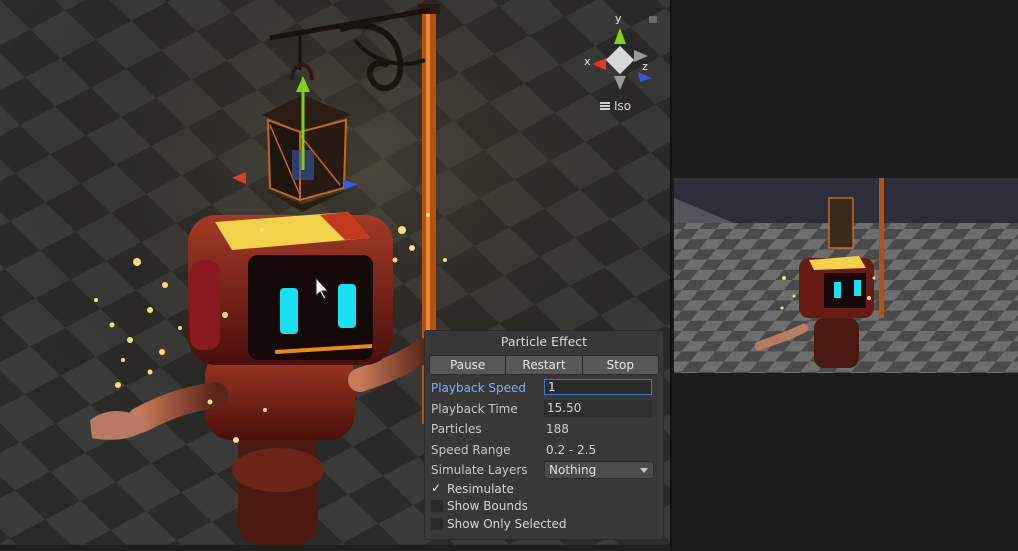  What do you see at coordinates (571, 449) in the screenshot?
I see `speed-range-value: 0.2 - 2.5` at bounding box center [571, 449].